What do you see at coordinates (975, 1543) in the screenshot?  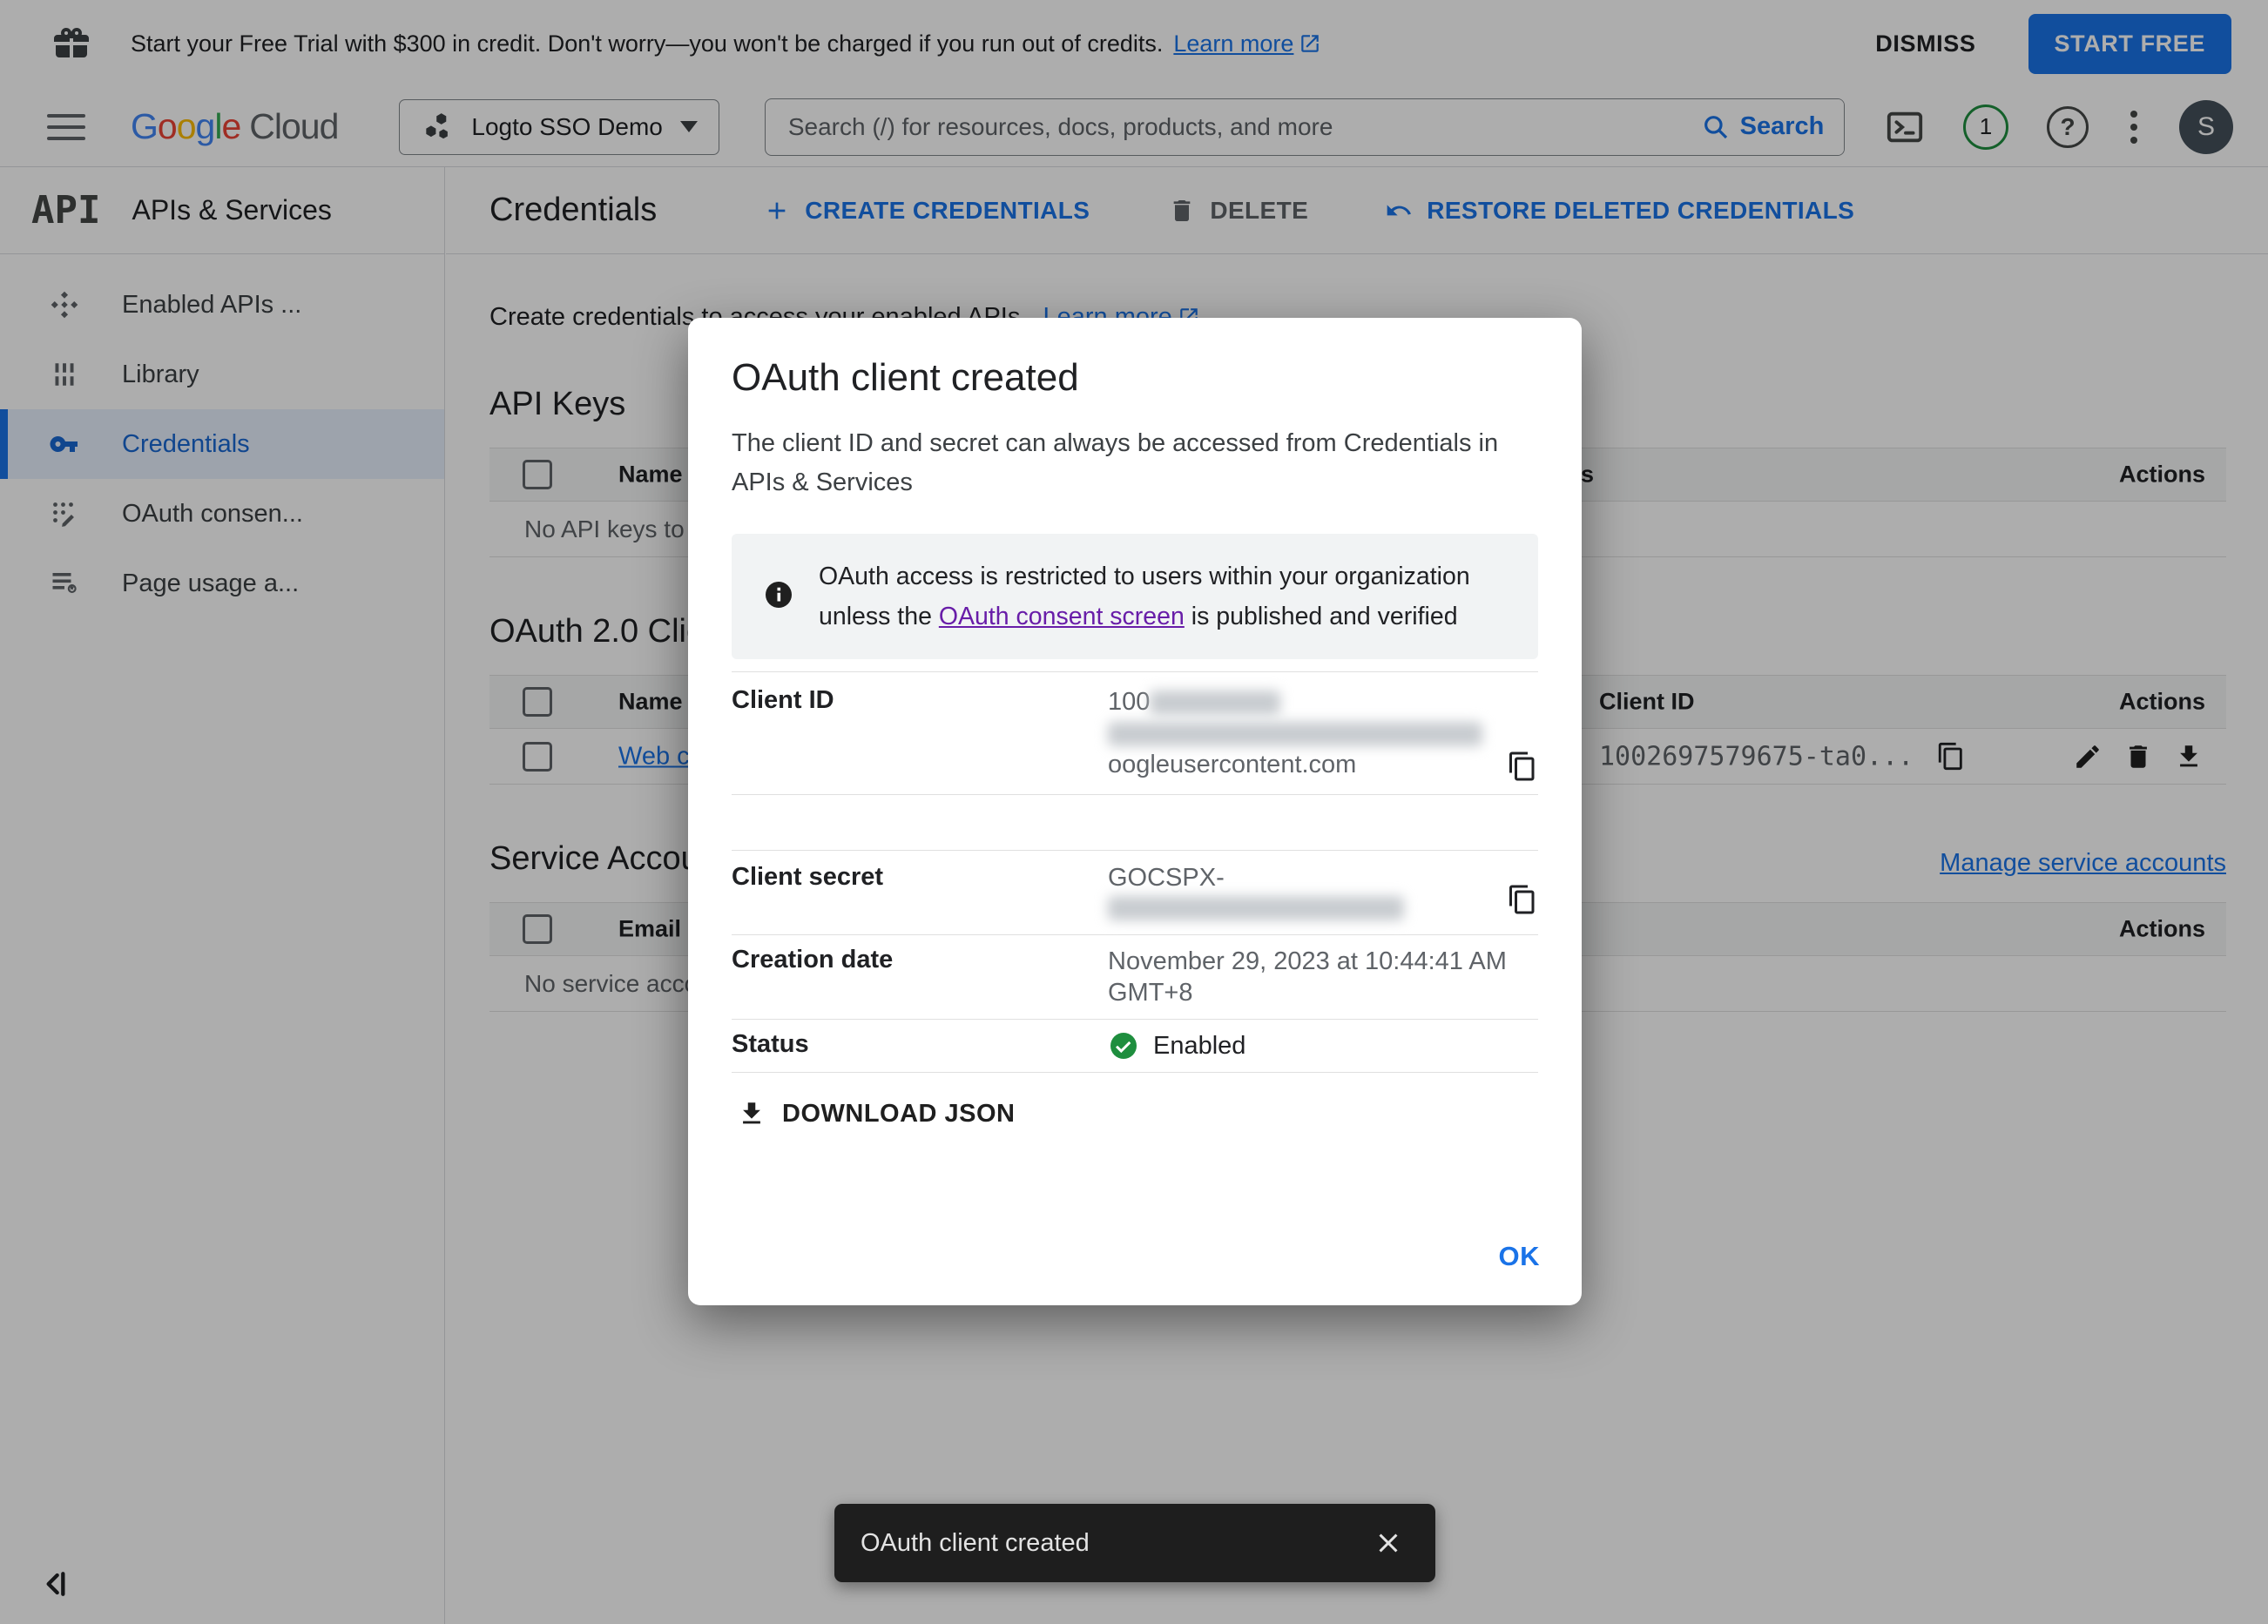 I see `toast-message: OAuth client created` at bounding box center [975, 1543].